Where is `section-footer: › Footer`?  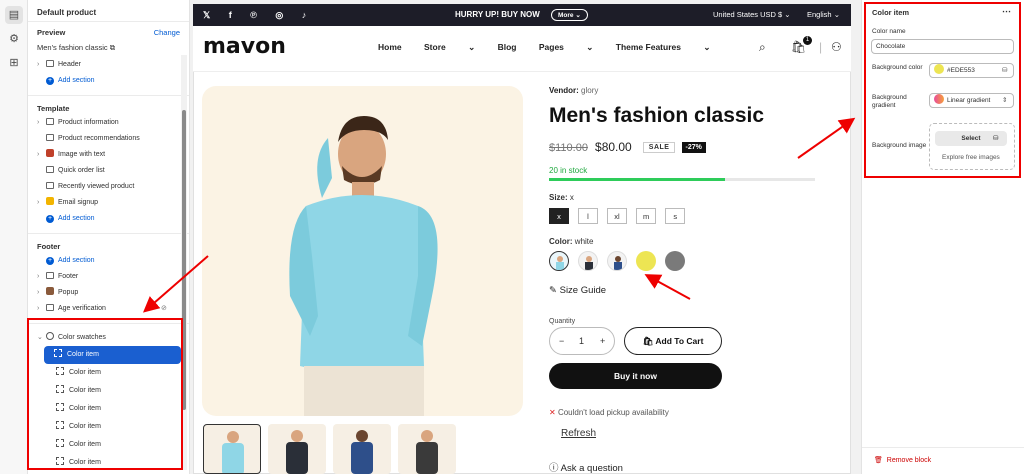 section-footer: › Footer is located at coordinates (108, 277).